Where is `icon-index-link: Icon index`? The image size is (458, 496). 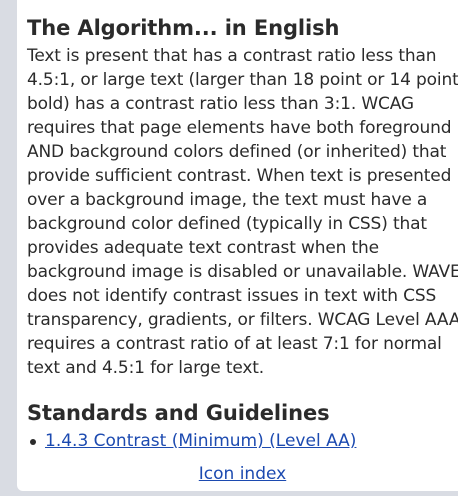 icon-index-link: Icon index is located at coordinates (242, 474).